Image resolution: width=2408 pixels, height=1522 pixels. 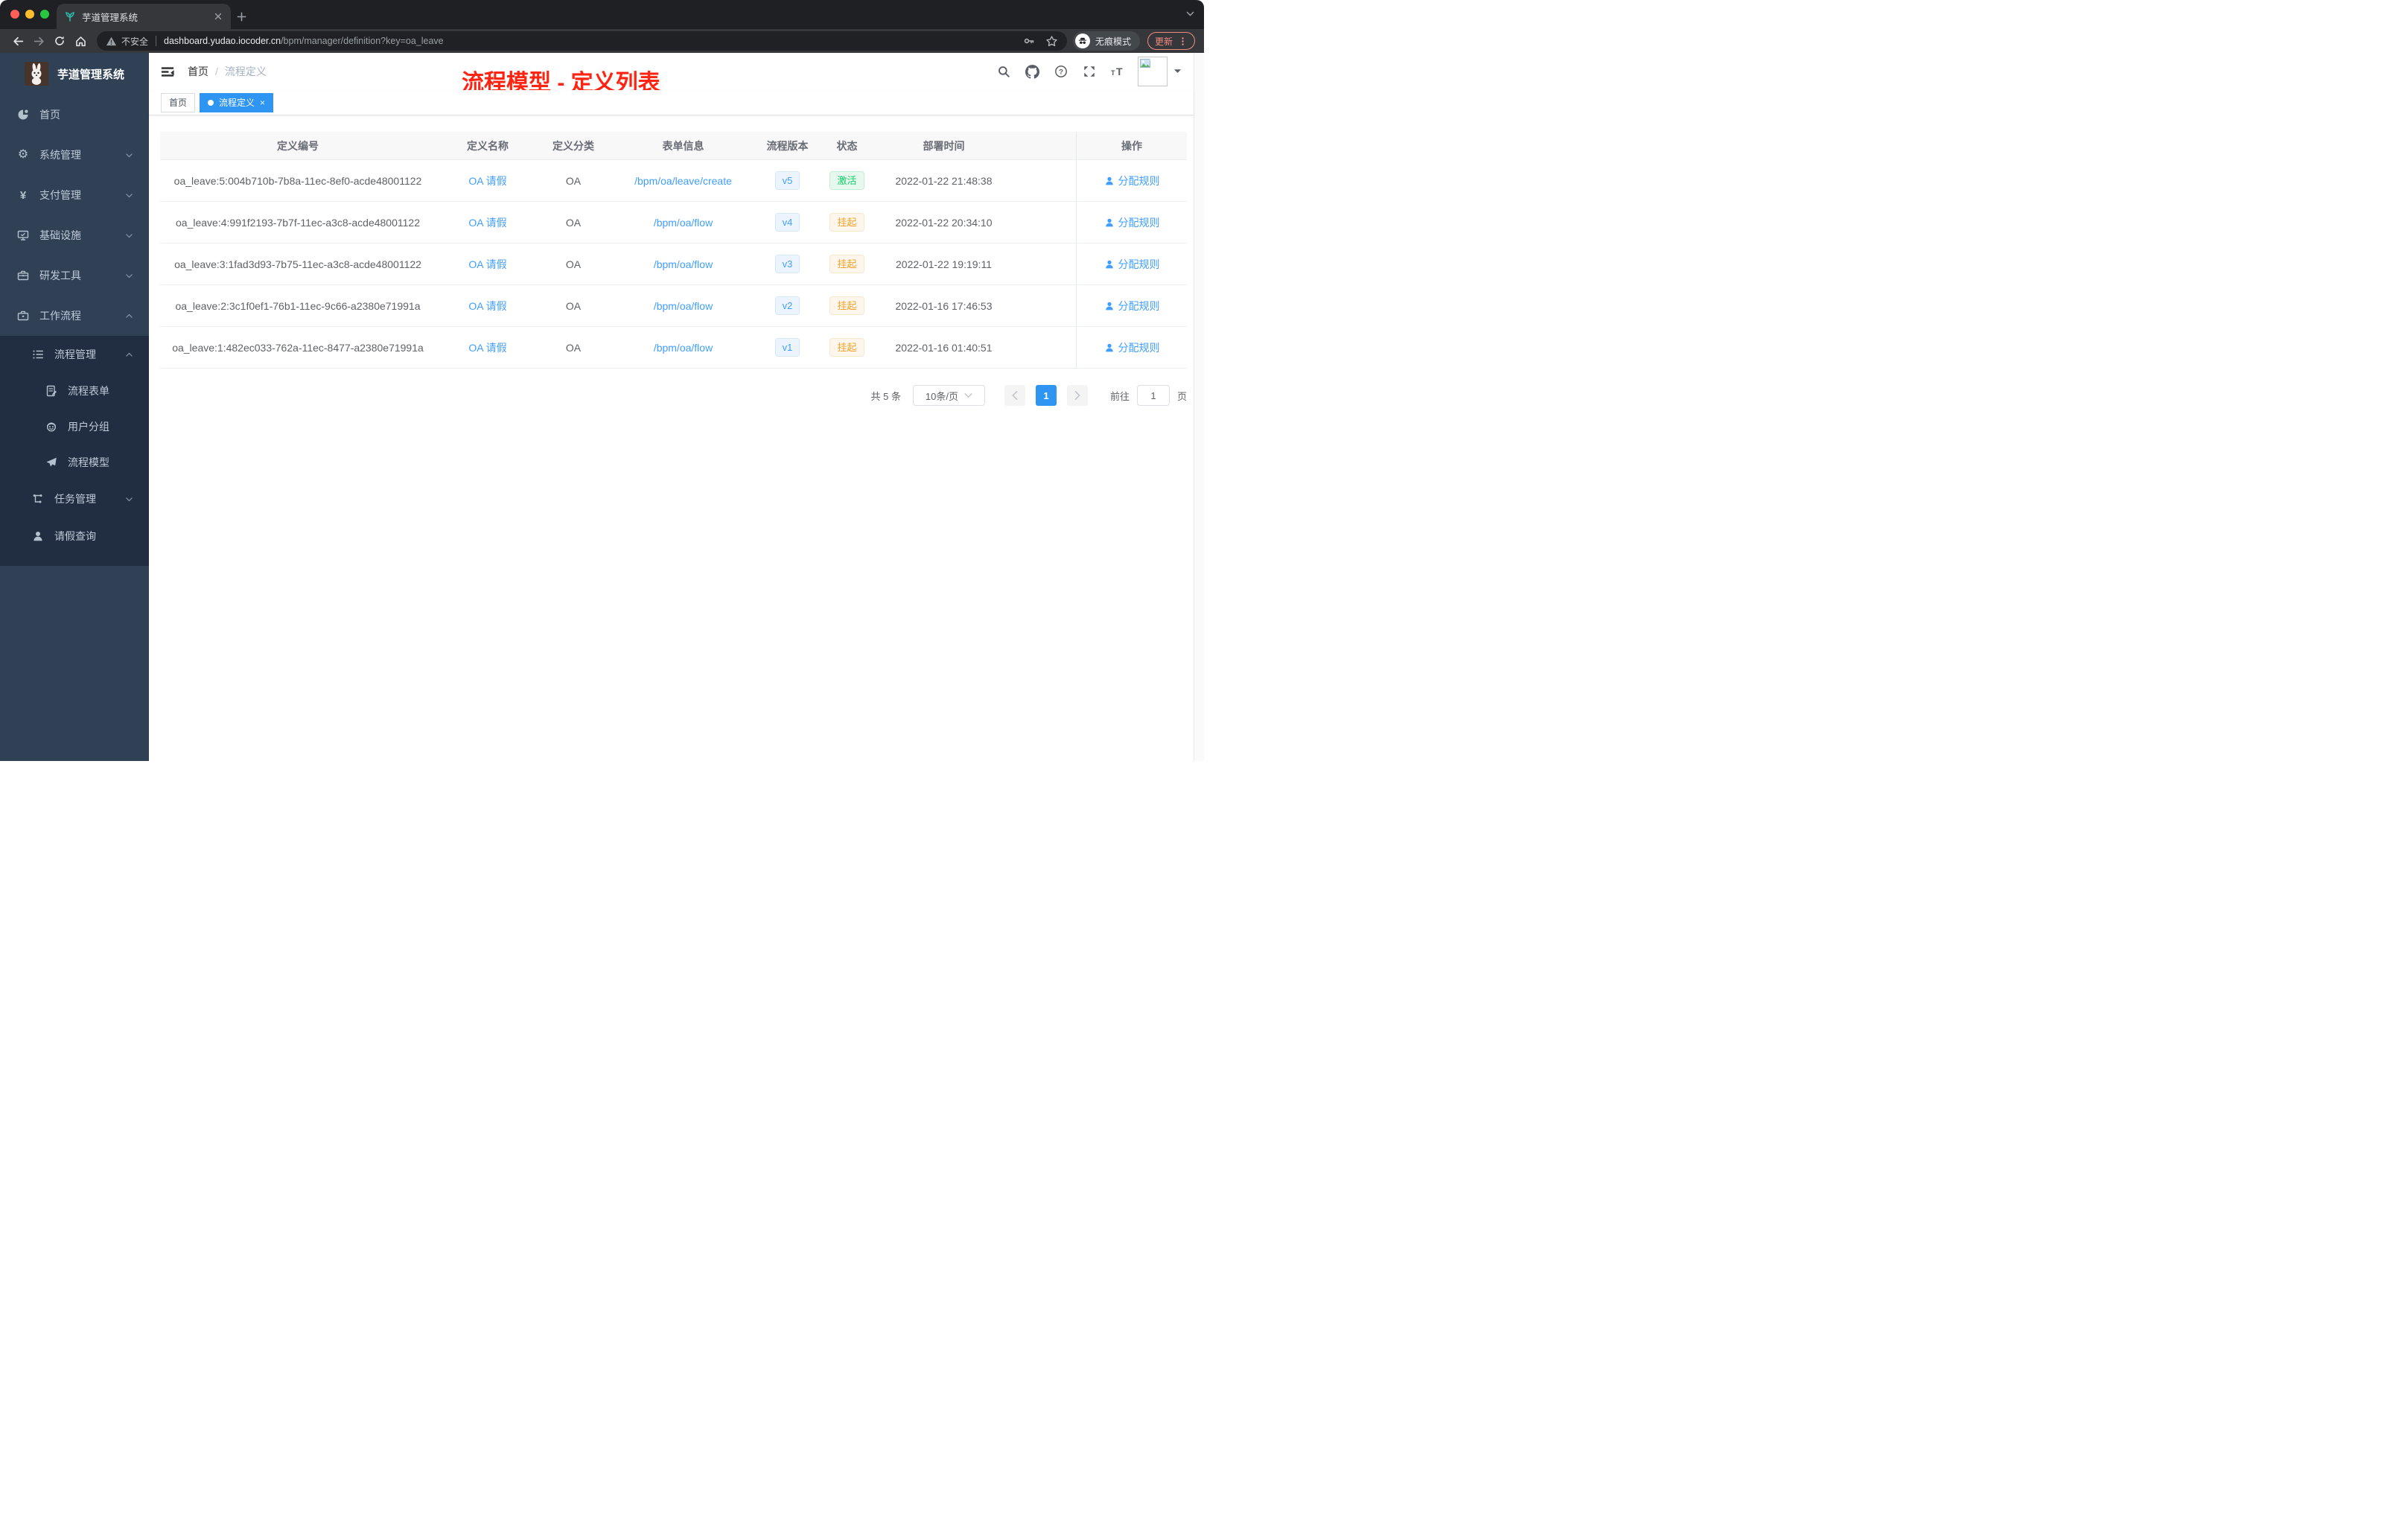 What do you see at coordinates (241, 16) in the screenshot?
I see `new-tab-button` at bounding box center [241, 16].